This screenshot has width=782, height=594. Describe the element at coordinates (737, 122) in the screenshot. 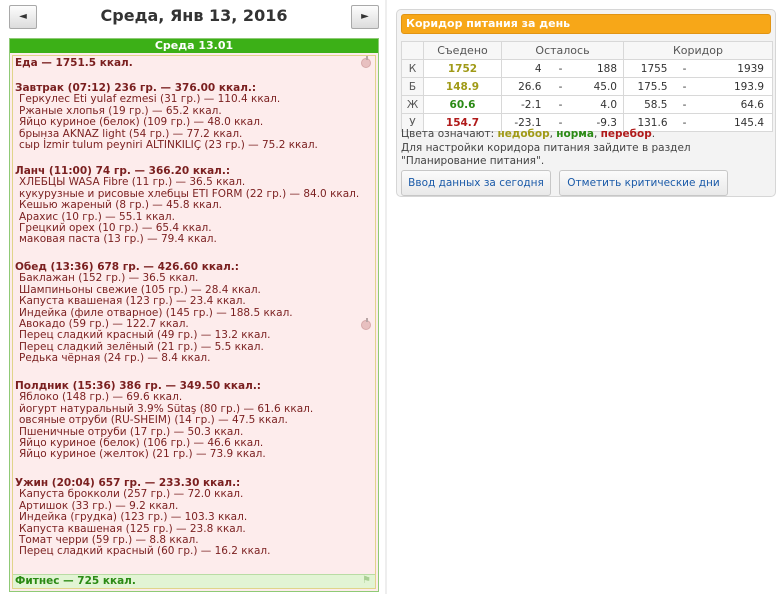

I see `corridor-to: 145.4` at that location.